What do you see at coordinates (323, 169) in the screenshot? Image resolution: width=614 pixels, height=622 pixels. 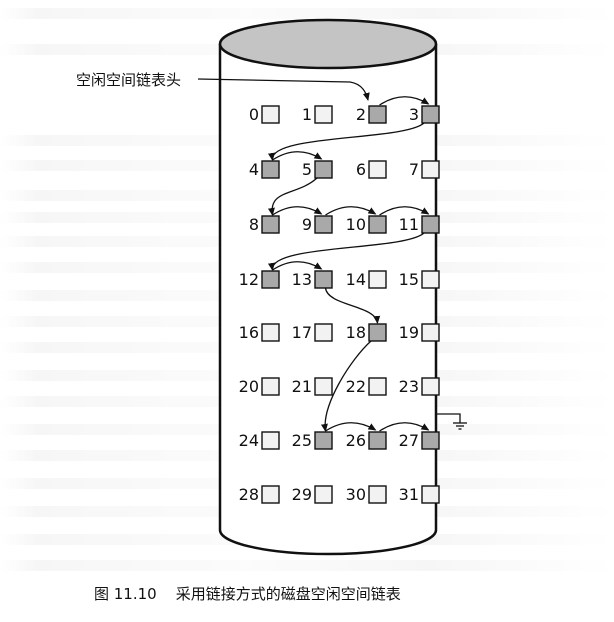 I see `block-5-free` at bounding box center [323, 169].